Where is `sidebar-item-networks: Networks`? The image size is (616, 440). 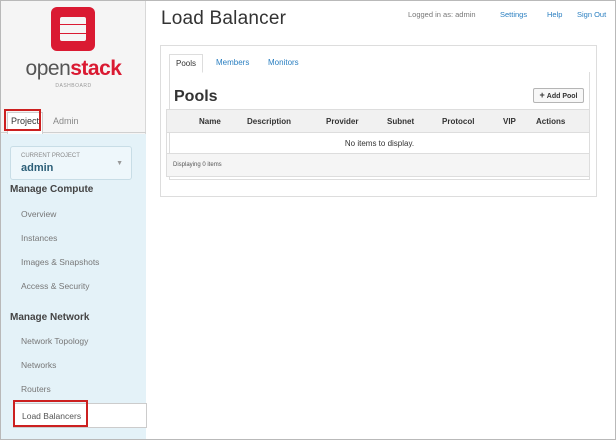 sidebar-item-networks: Networks is located at coordinates (38, 365).